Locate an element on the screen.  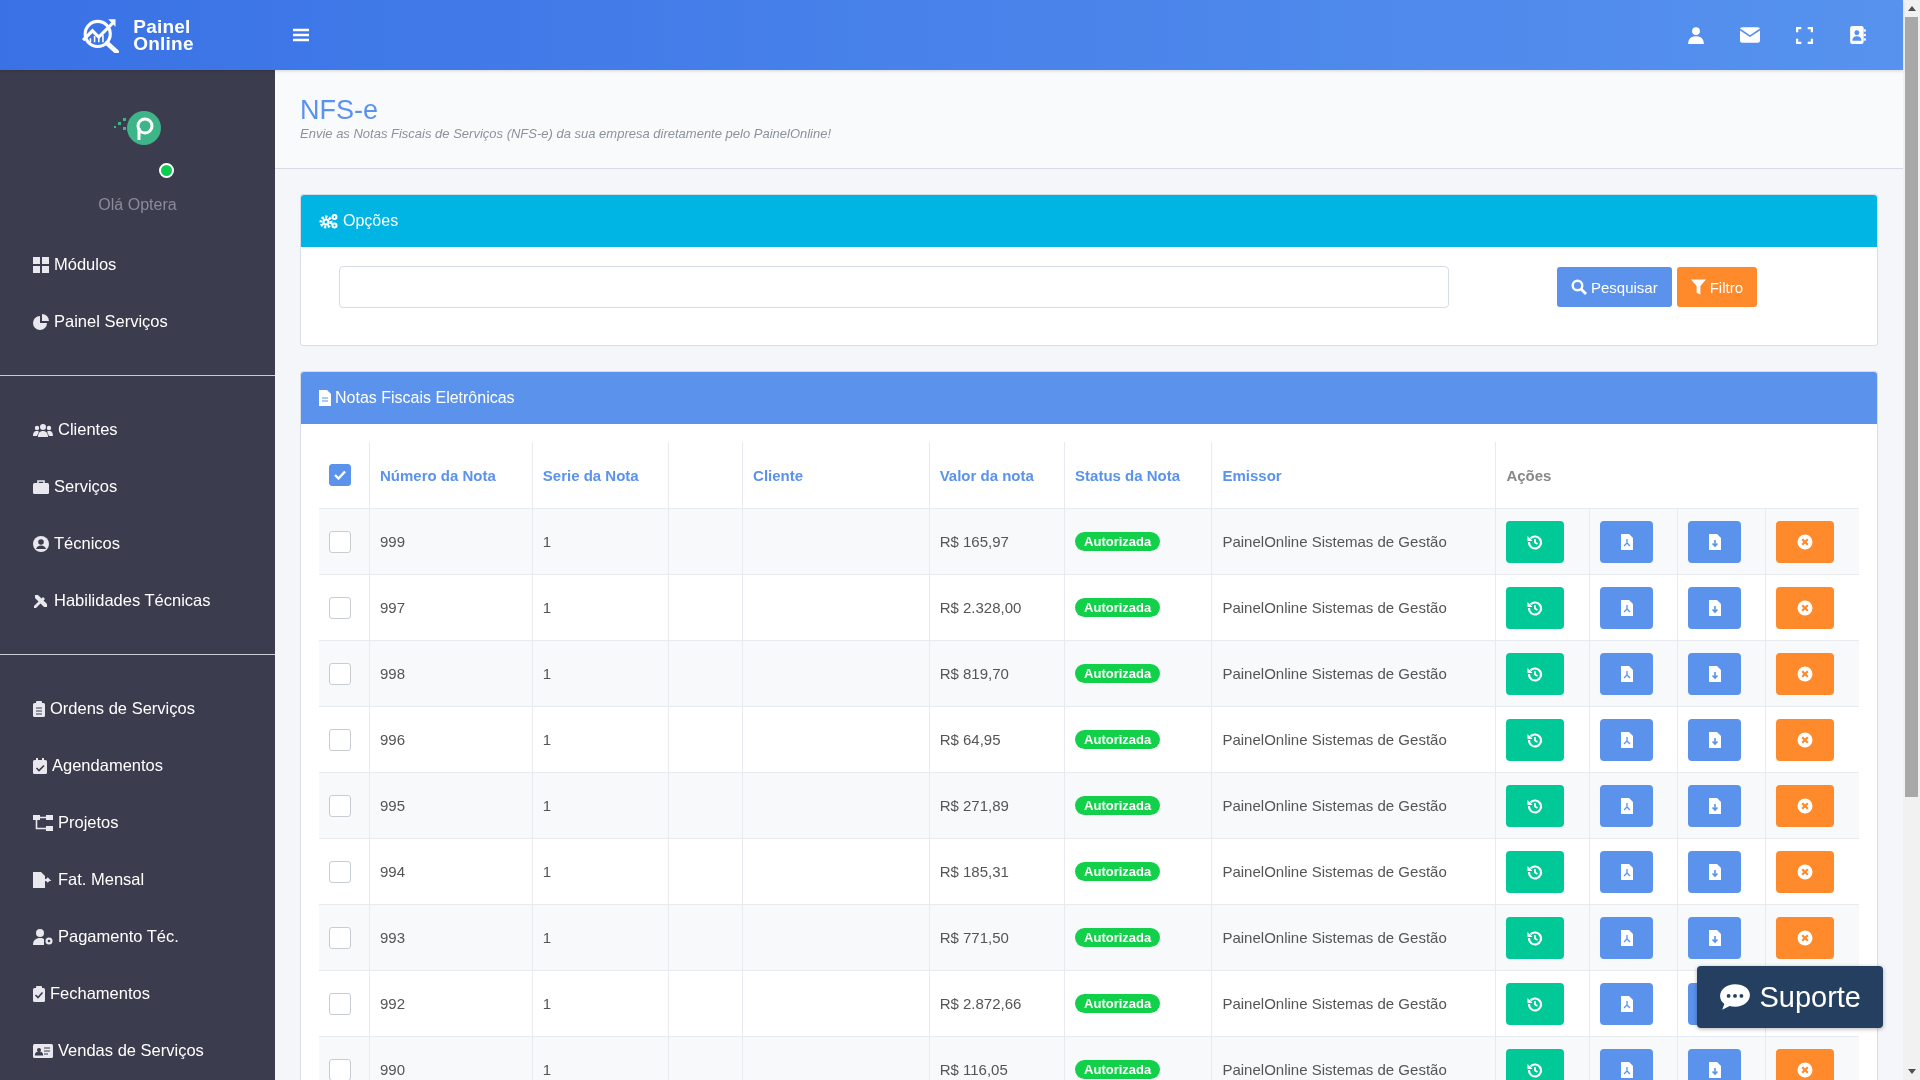
column-header: Serie da Nota is located at coordinates (590, 475).